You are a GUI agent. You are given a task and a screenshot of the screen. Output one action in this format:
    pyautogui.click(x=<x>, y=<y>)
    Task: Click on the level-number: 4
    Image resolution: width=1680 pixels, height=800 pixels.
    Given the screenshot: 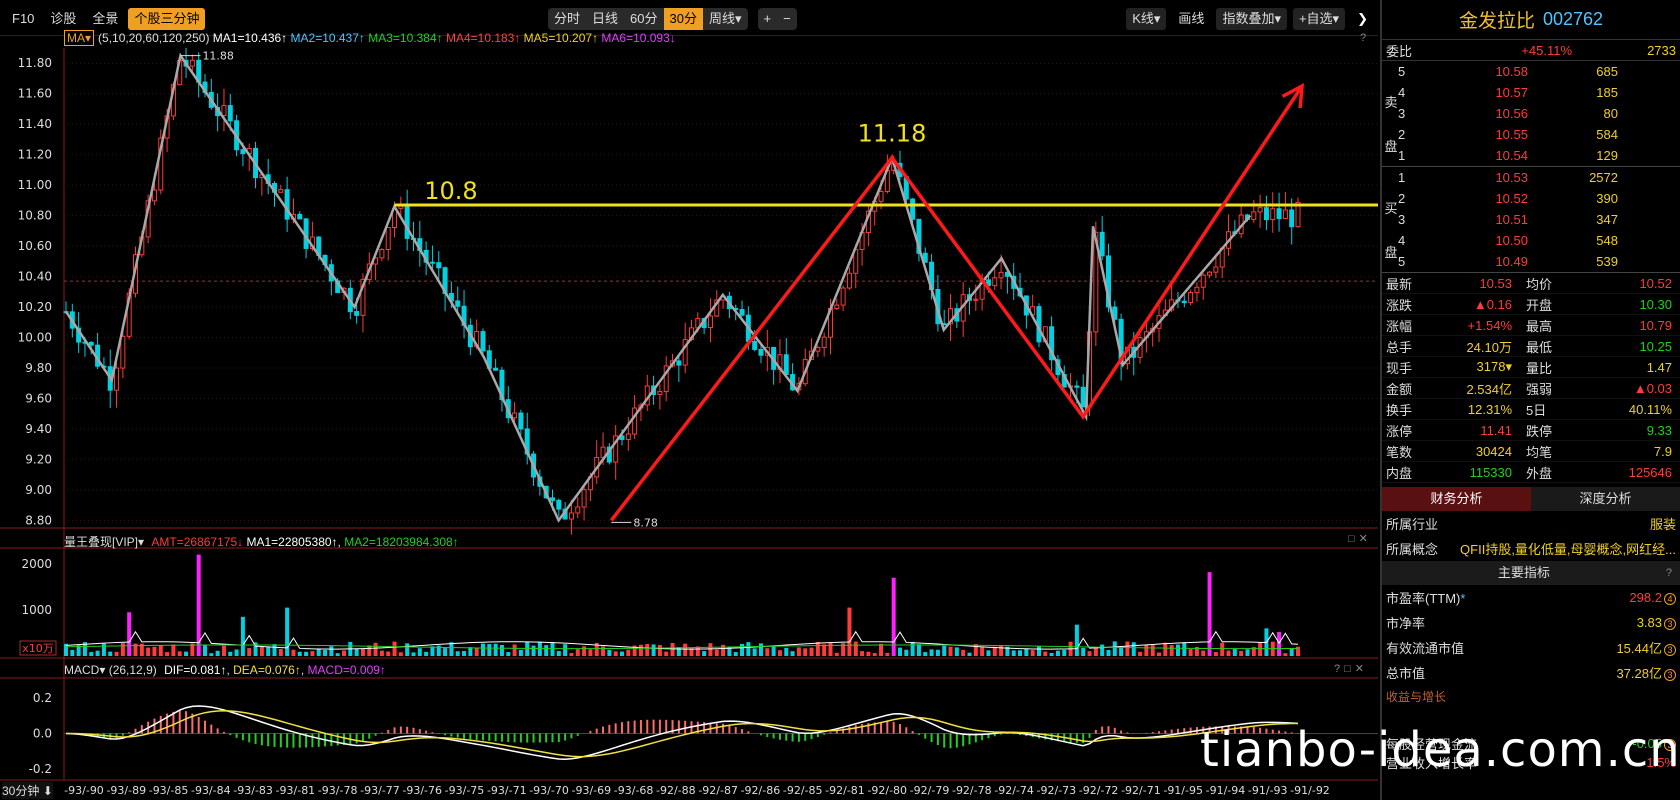 What is the action you would take?
    pyautogui.click(x=1402, y=92)
    